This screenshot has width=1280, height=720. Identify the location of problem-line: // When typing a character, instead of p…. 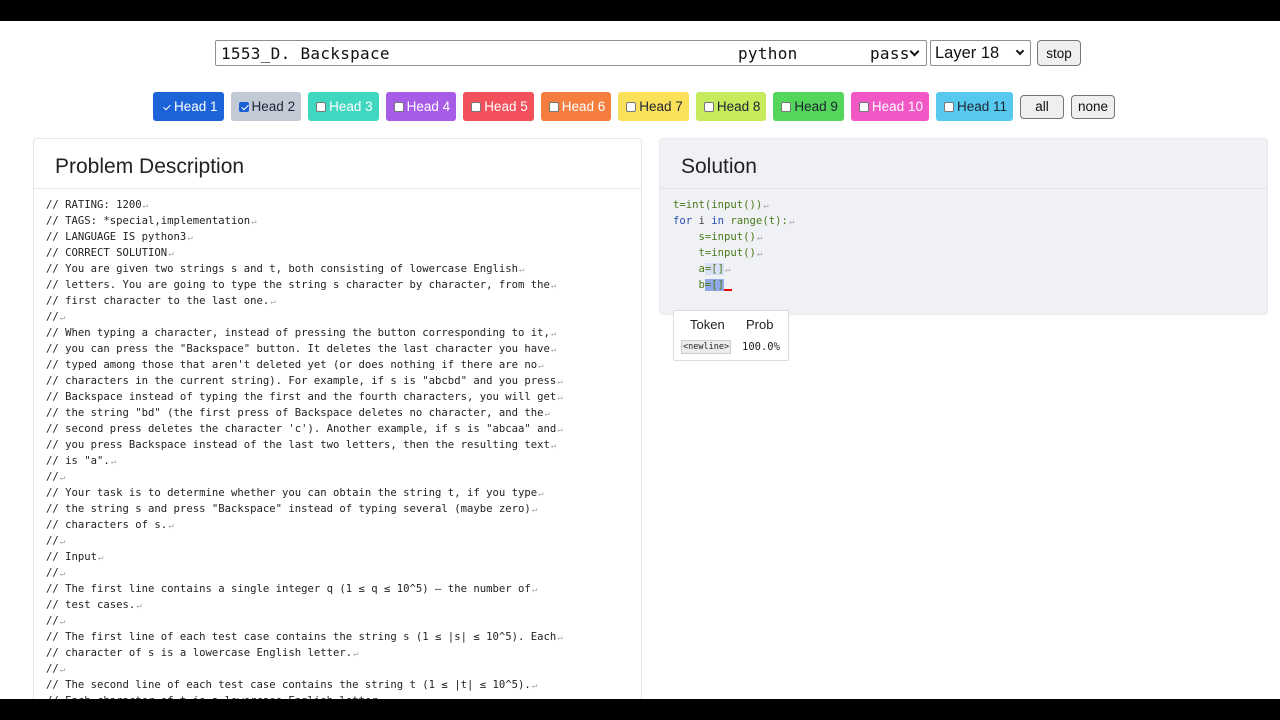
(343, 334).